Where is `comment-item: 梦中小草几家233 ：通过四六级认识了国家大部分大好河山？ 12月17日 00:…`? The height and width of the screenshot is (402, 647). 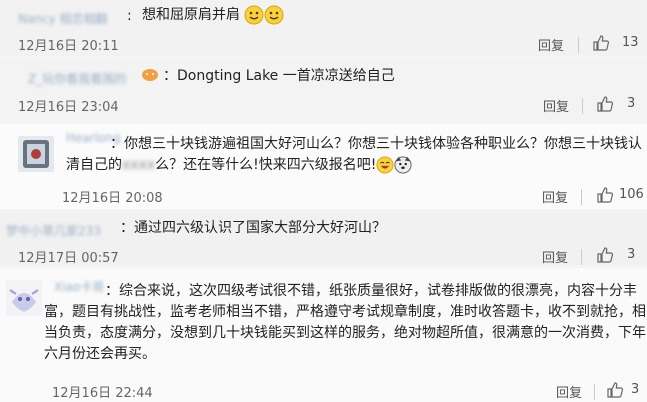 comment-item: 梦中小草几家233 ：通过四六级认识了国家大部分大好河山？ 12月17日 00:… is located at coordinates (323, 239).